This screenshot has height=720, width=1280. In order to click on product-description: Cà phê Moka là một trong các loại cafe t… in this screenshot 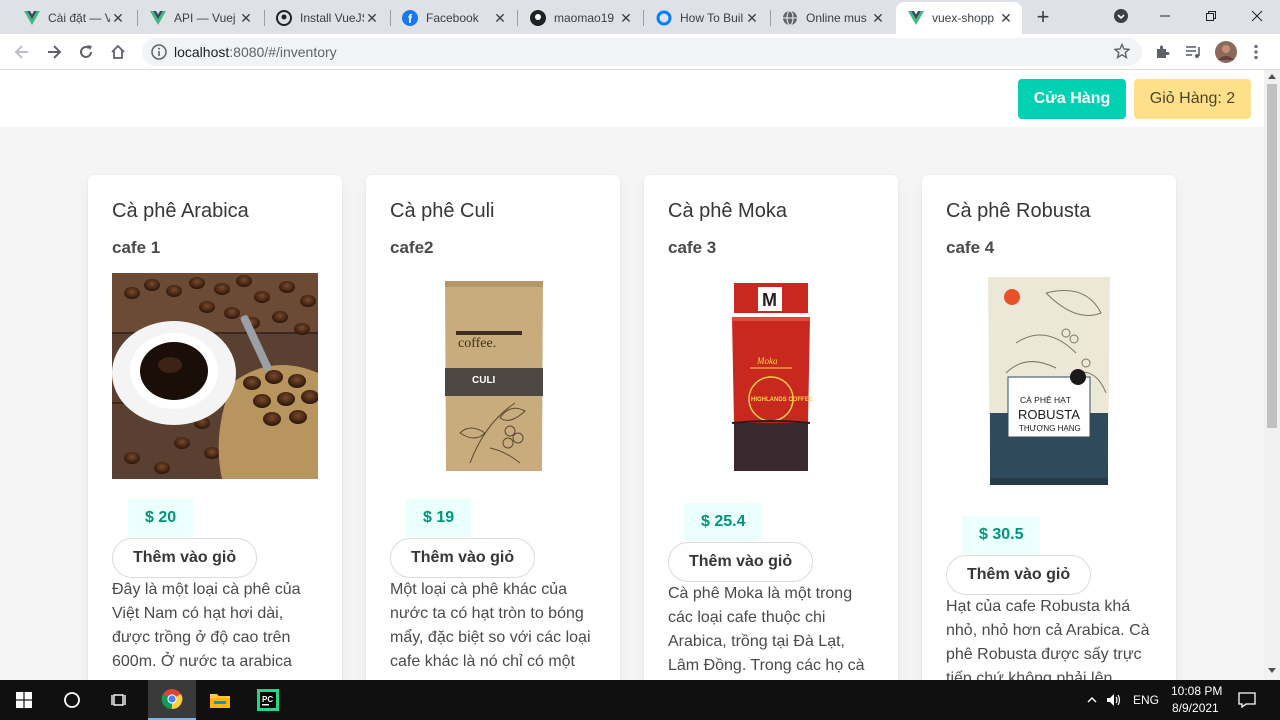, I will do `click(771, 630)`.